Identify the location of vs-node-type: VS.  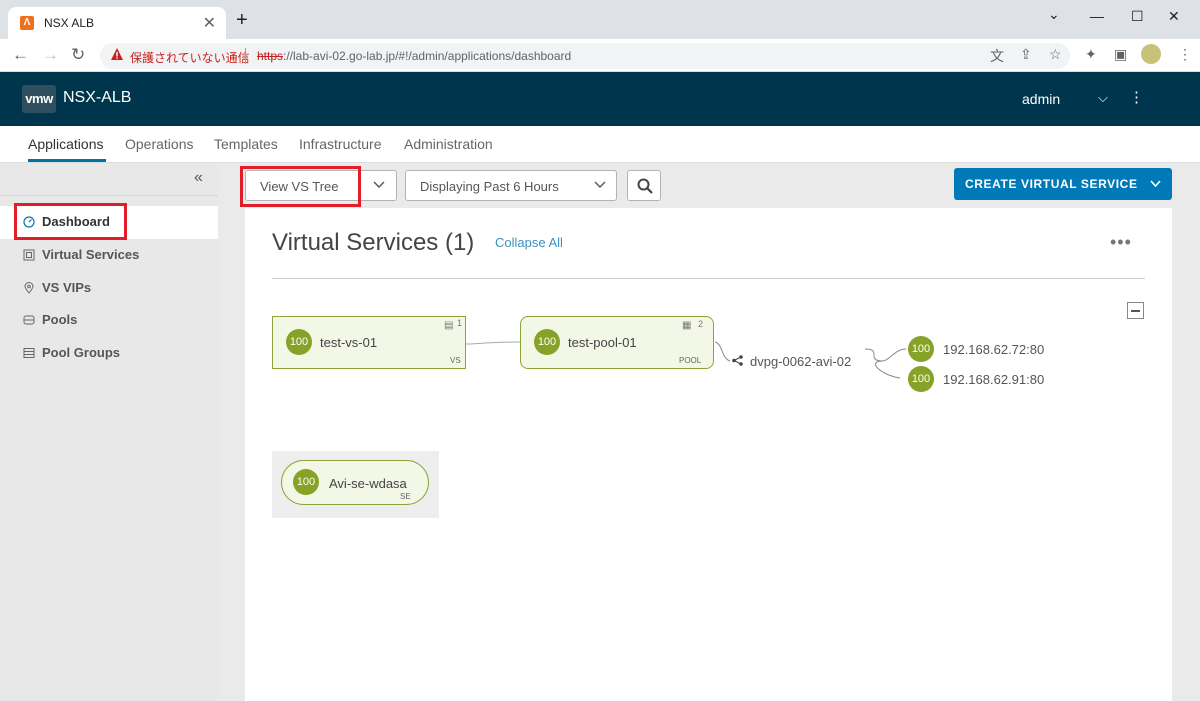
(455, 360).